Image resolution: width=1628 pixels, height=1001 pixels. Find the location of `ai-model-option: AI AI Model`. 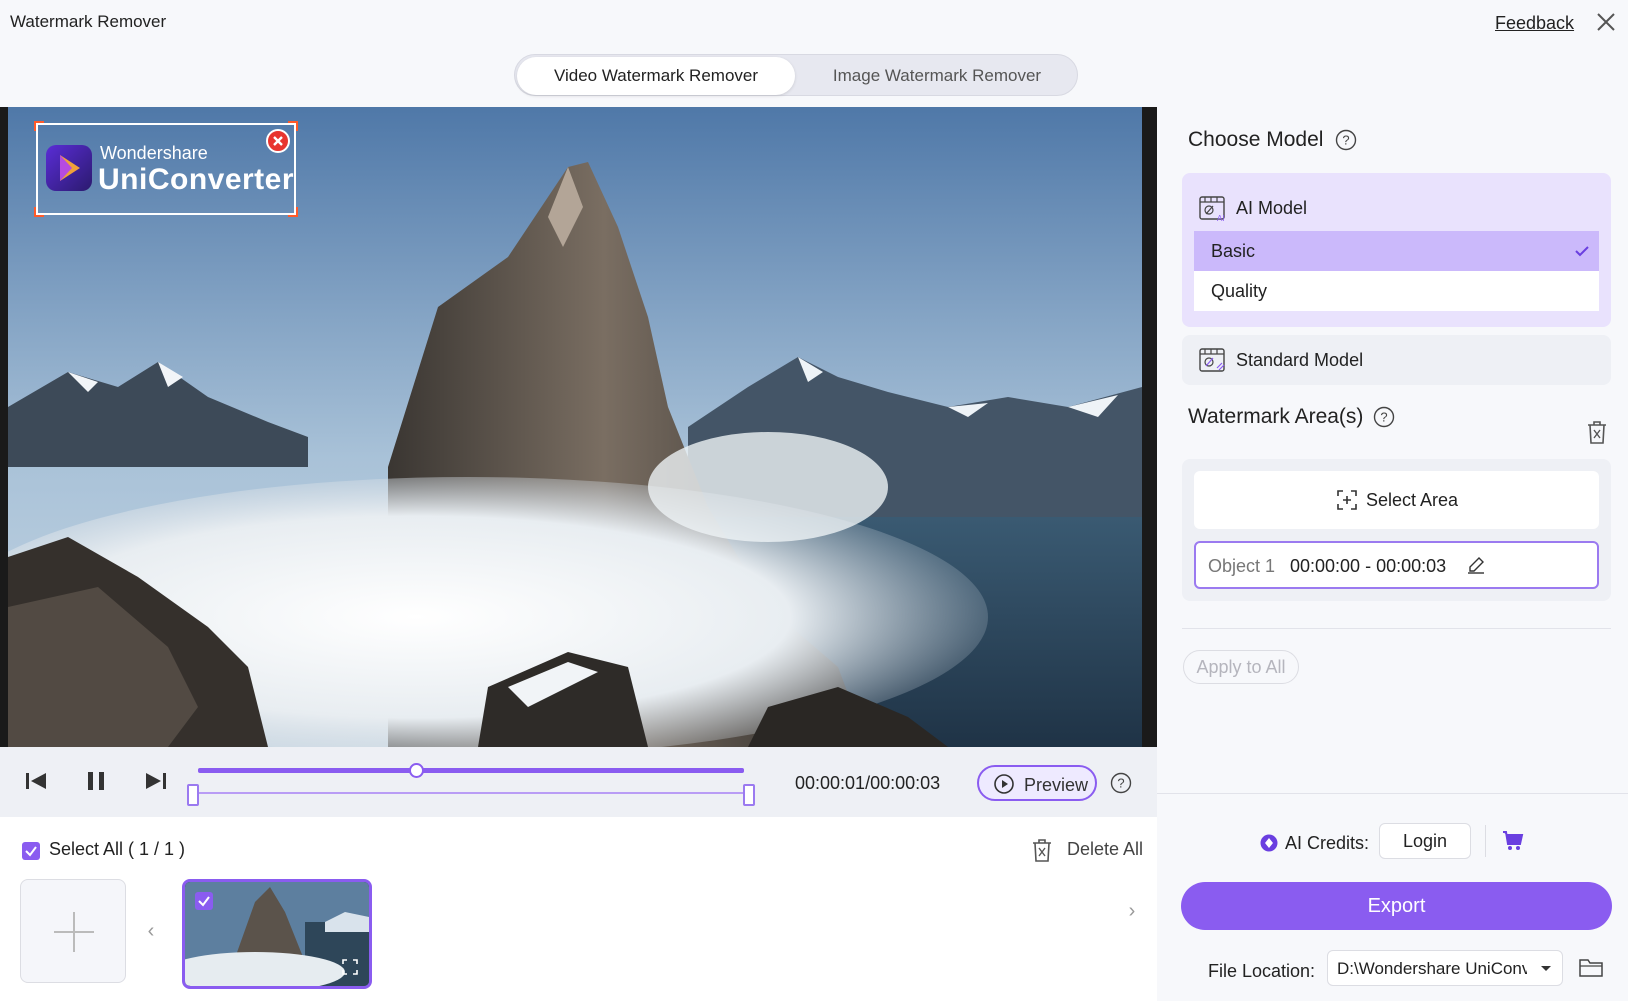

ai-model-option: AI AI Model is located at coordinates (1348, 210).